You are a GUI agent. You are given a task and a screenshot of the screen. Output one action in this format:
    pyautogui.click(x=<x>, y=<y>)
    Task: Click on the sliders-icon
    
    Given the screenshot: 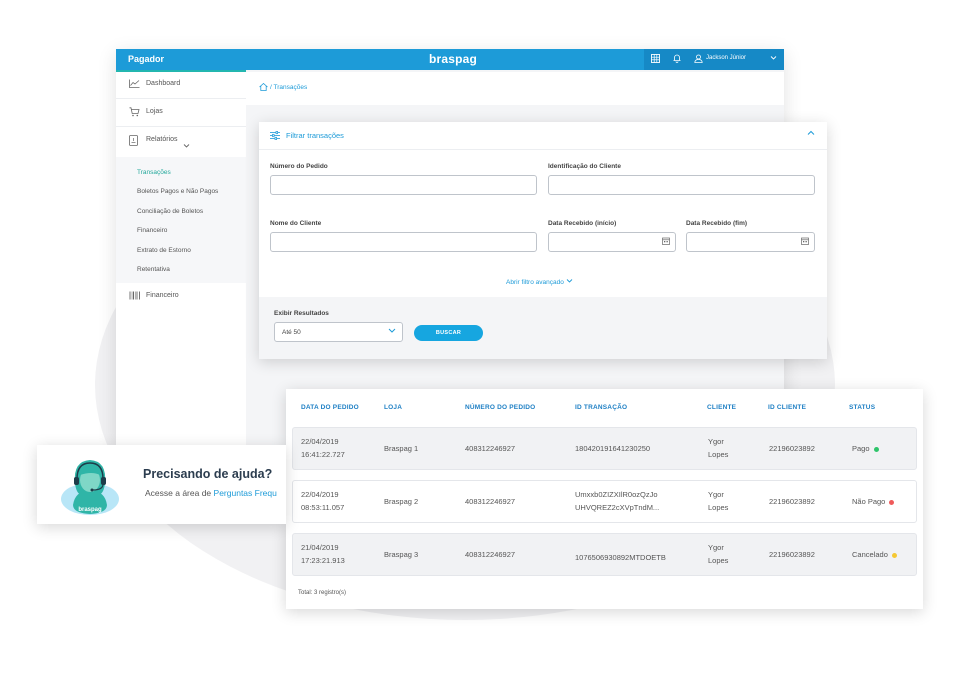 What is the action you would take?
    pyautogui.click(x=275, y=136)
    